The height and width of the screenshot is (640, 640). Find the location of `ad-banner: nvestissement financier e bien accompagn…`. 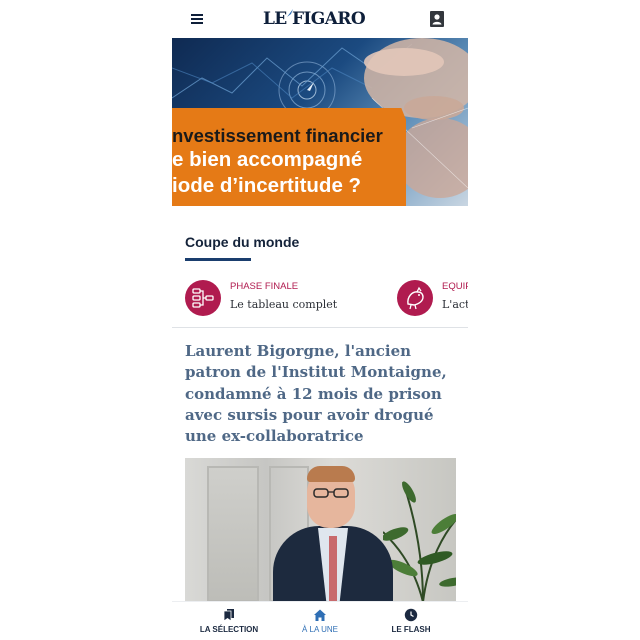

ad-banner: nvestissement financier e bien accompagn… is located at coordinates (320, 122).